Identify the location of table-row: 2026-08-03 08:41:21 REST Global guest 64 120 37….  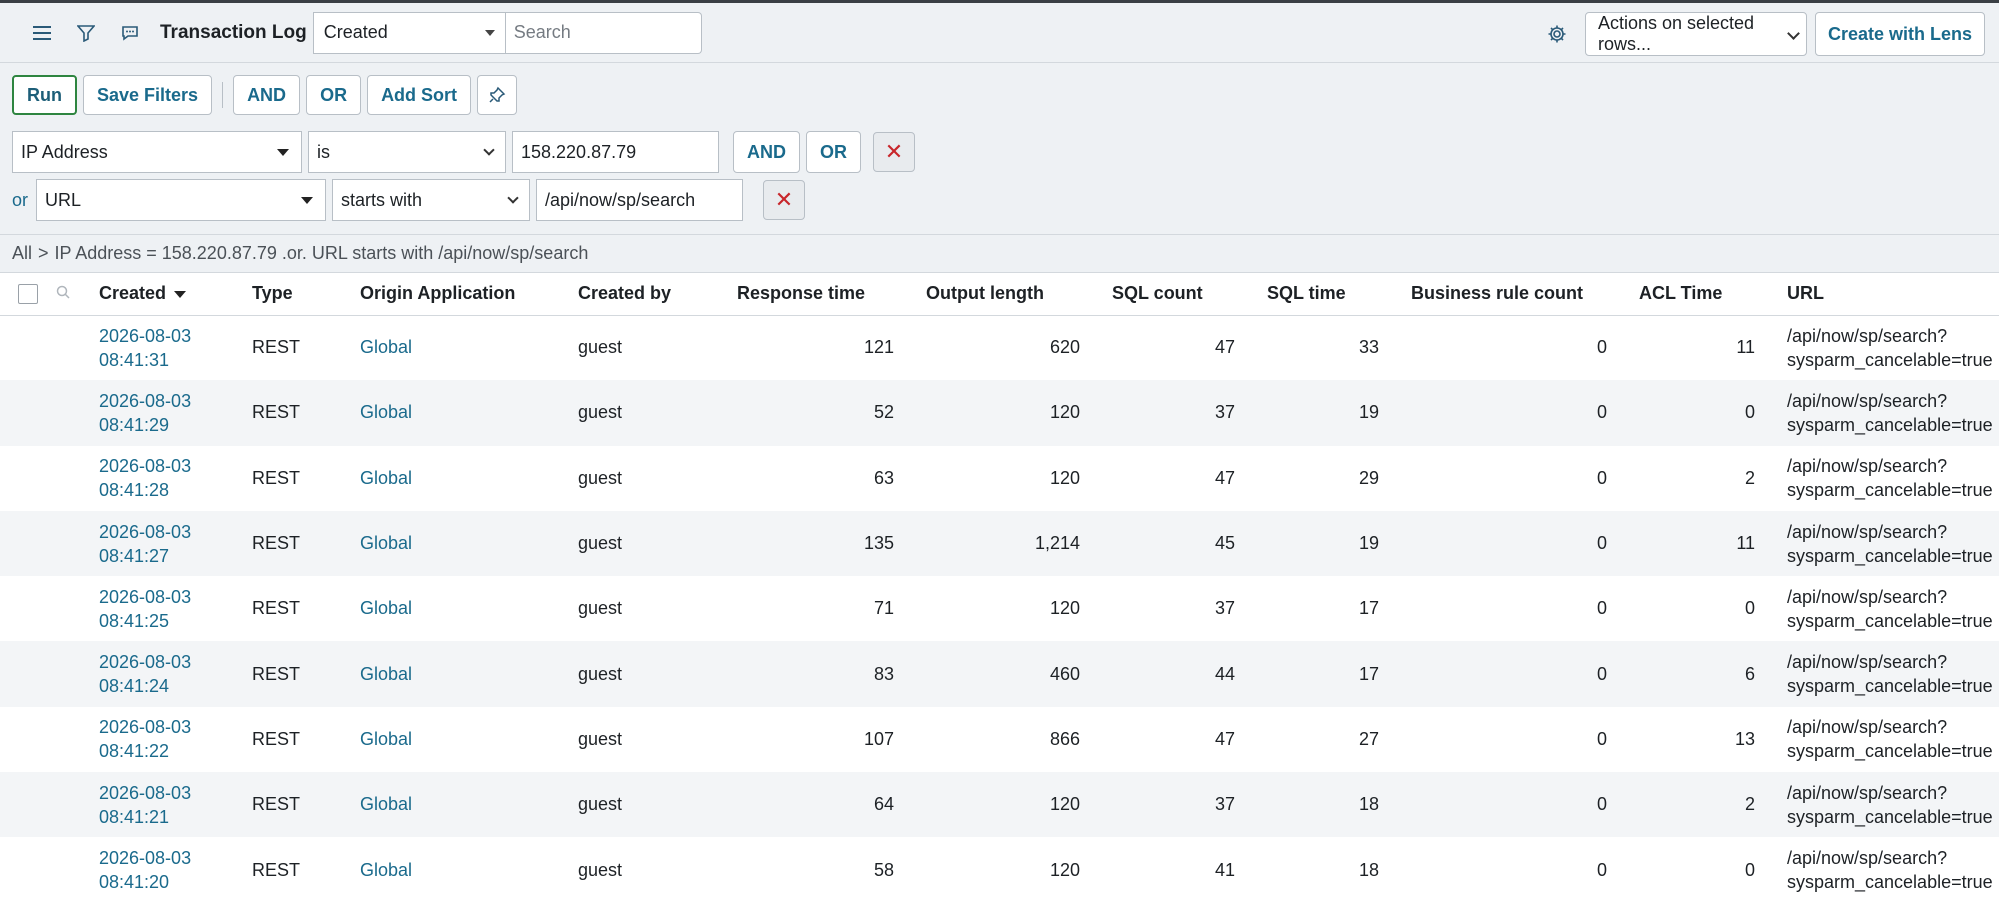
(999, 805).